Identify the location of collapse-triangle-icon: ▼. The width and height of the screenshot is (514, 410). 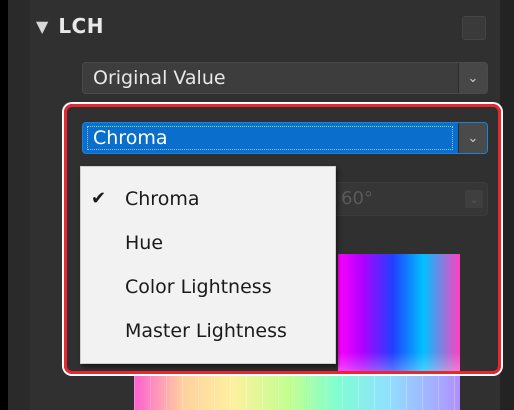
(42, 26).